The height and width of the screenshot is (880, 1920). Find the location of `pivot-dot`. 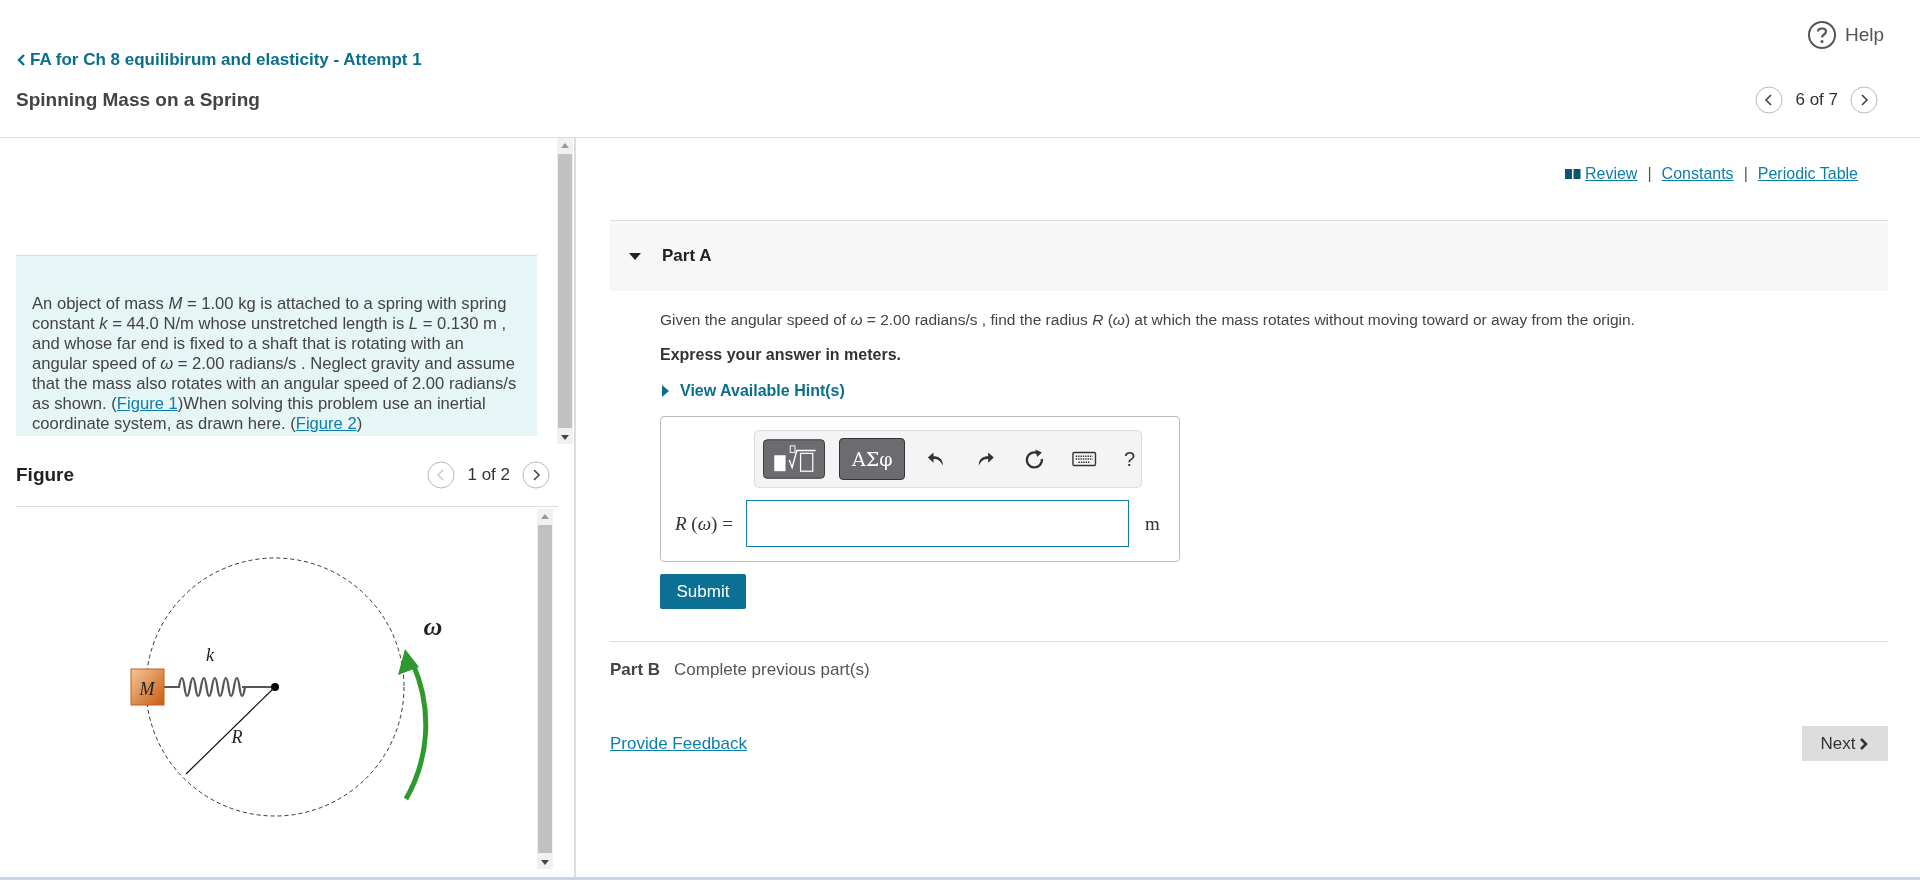

pivot-dot is located at coordinates (275, 687).